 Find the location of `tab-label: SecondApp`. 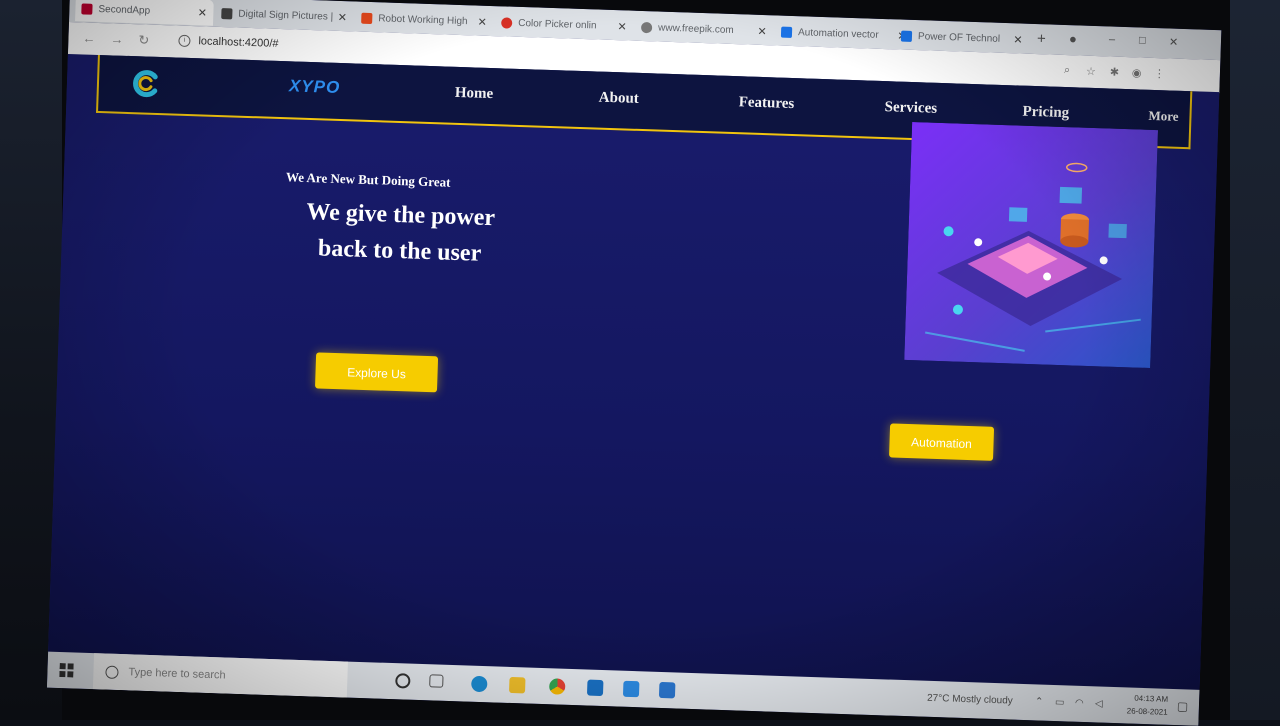

tab-label: SecondApp is located at coordinates (124, 10).